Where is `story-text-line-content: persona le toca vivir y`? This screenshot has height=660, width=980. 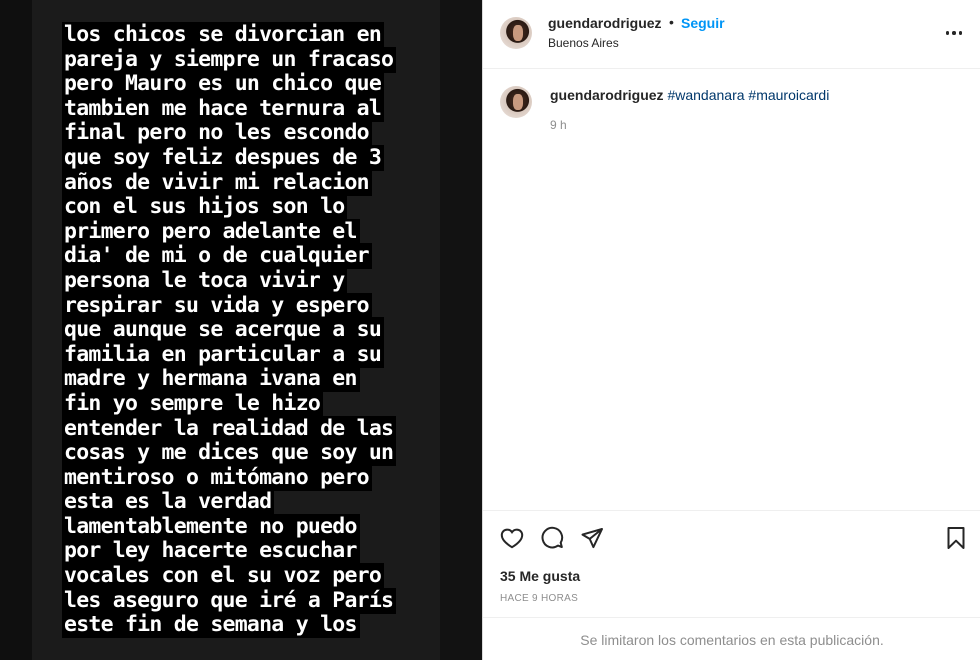 story-text-line-content: persona le toca vivir y is located at coordinates (205, 280).